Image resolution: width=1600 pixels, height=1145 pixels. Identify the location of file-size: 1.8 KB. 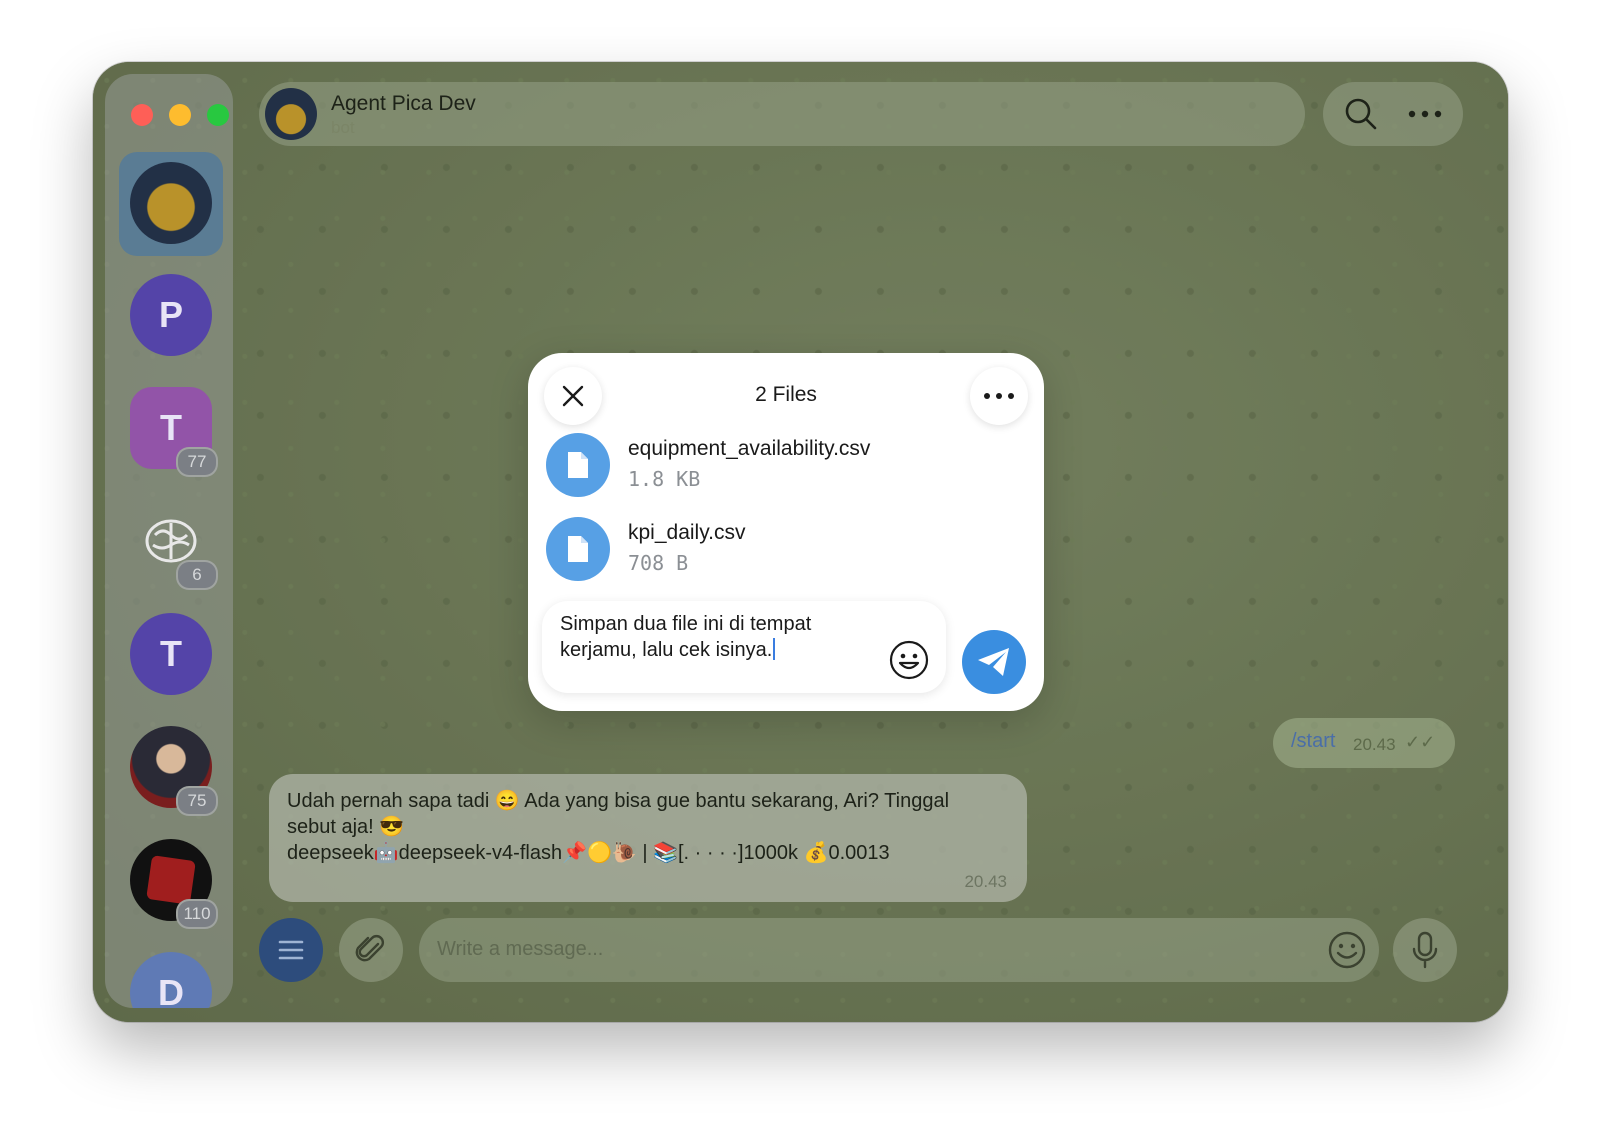
(664, 479).